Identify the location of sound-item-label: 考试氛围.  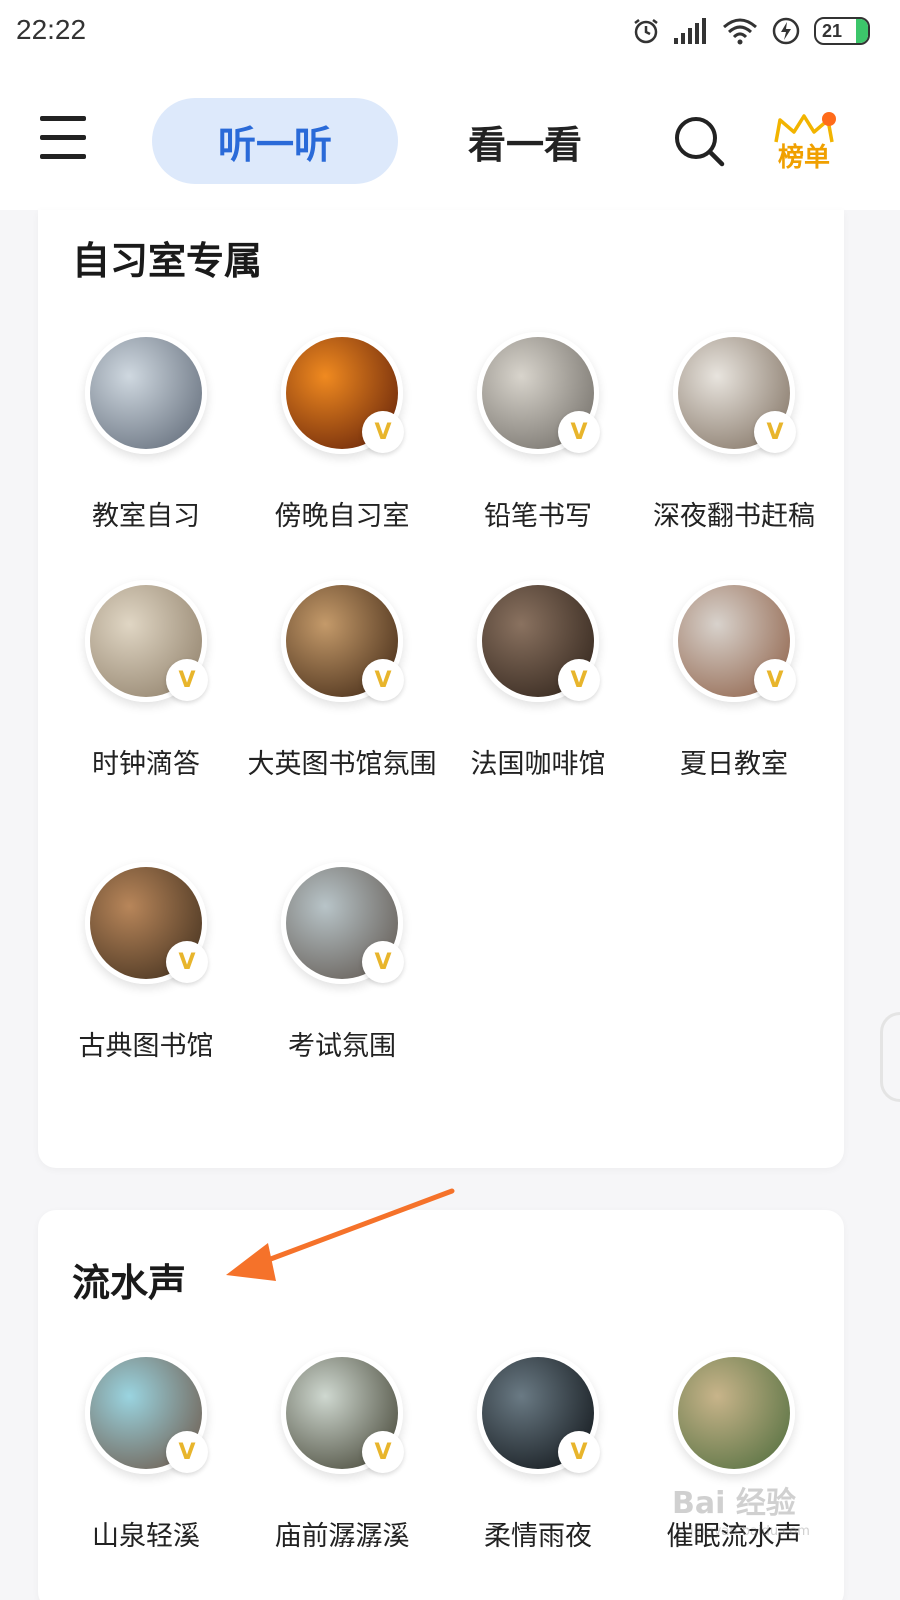
(342, 1046).